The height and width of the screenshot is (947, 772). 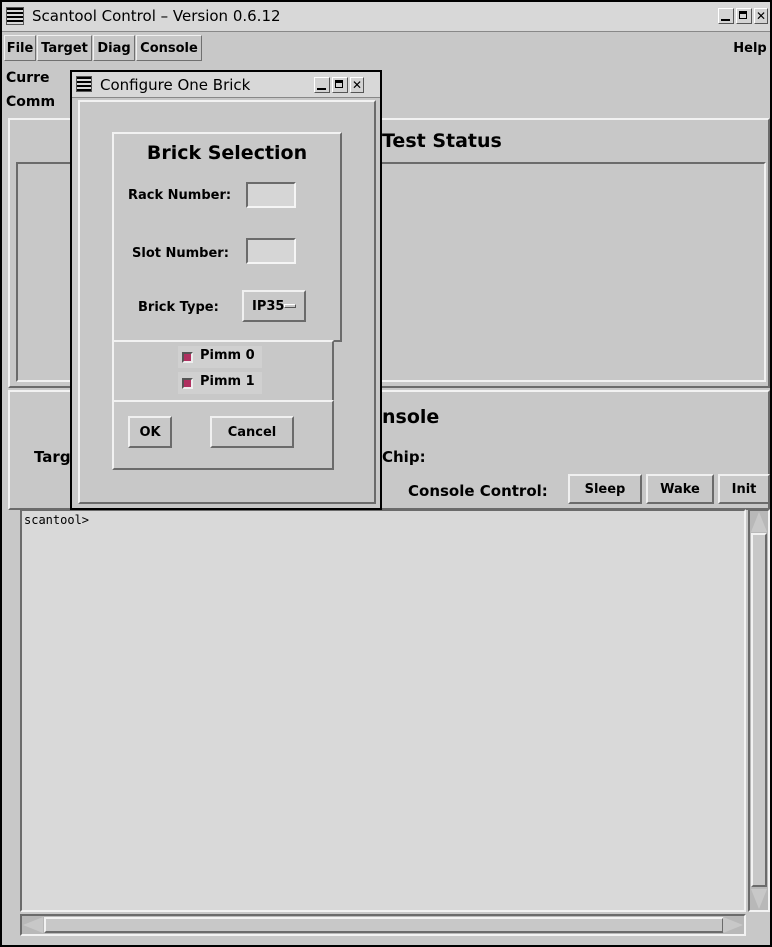 I want to click on main-title-bar: Scantool Control – Version 0.6.12 ✕, so click(x=386, y=17).